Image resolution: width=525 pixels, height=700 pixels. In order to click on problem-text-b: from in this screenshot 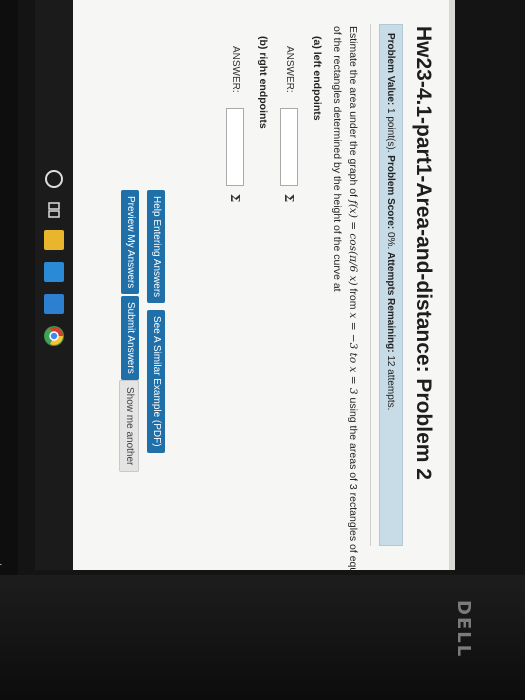, I will do `click(353, 299)`.